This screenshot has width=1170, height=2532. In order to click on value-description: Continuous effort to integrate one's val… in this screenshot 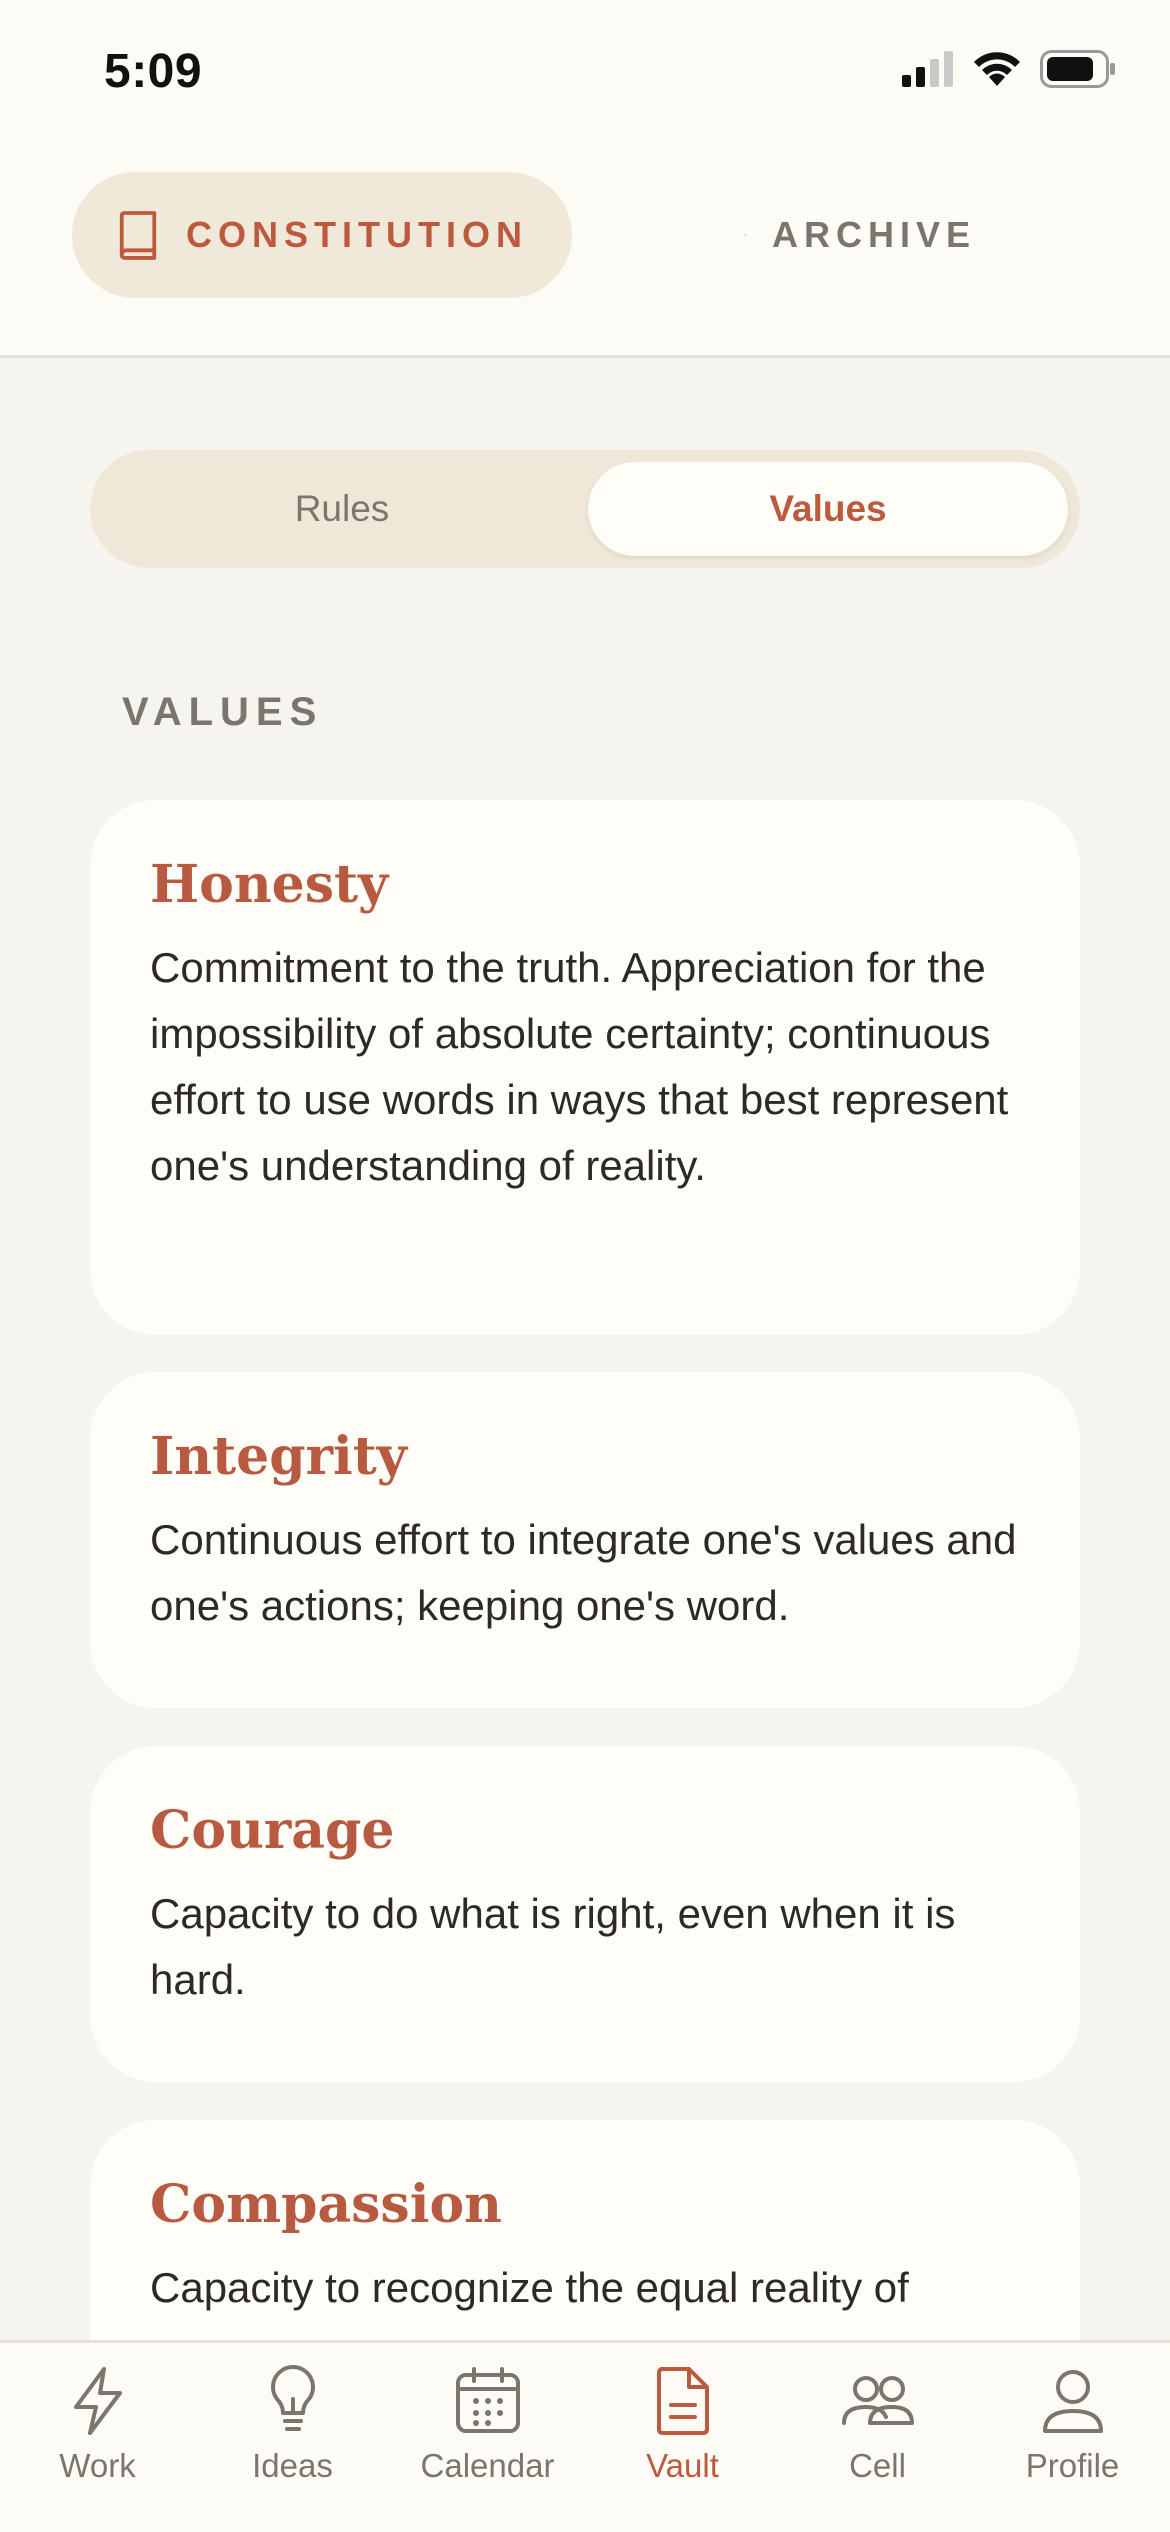, I will do `click(583, 1572)`.